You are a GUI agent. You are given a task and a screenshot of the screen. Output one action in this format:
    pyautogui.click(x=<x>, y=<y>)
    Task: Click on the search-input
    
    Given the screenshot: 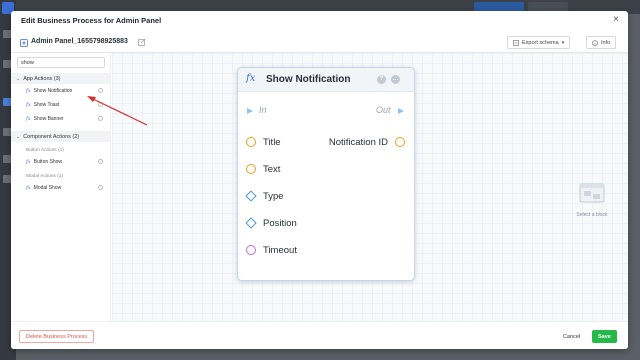 What is the action you would take?
    pyautogui.click(x=61, y=62)
    